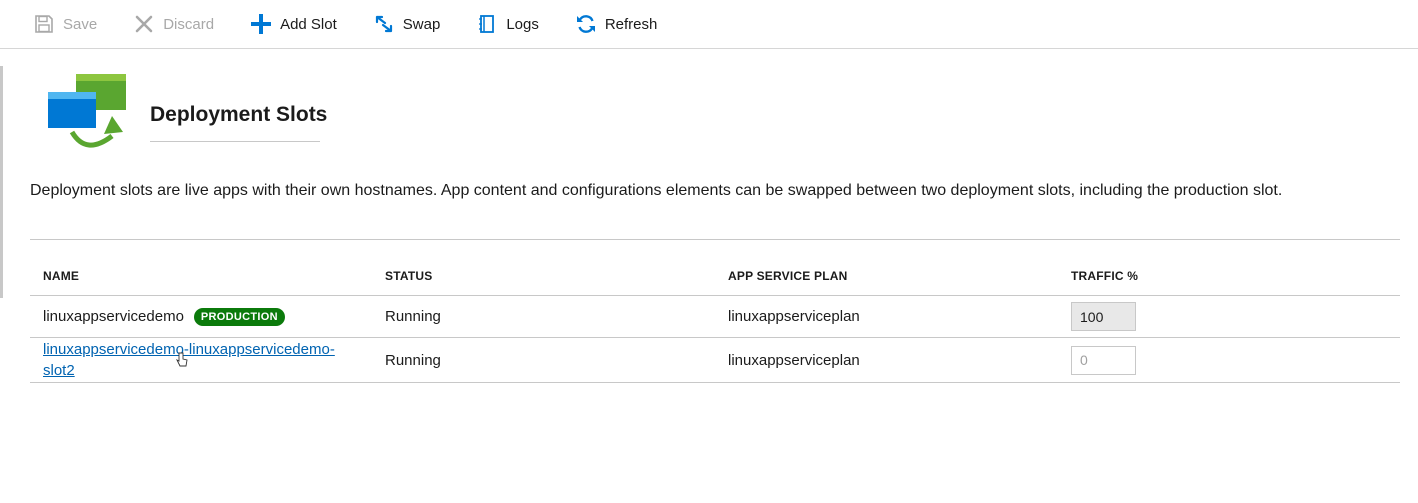 The width and height of the screenshot is (1418, 503). I want to click on traffic-input-slot2, so click(1103, 360).